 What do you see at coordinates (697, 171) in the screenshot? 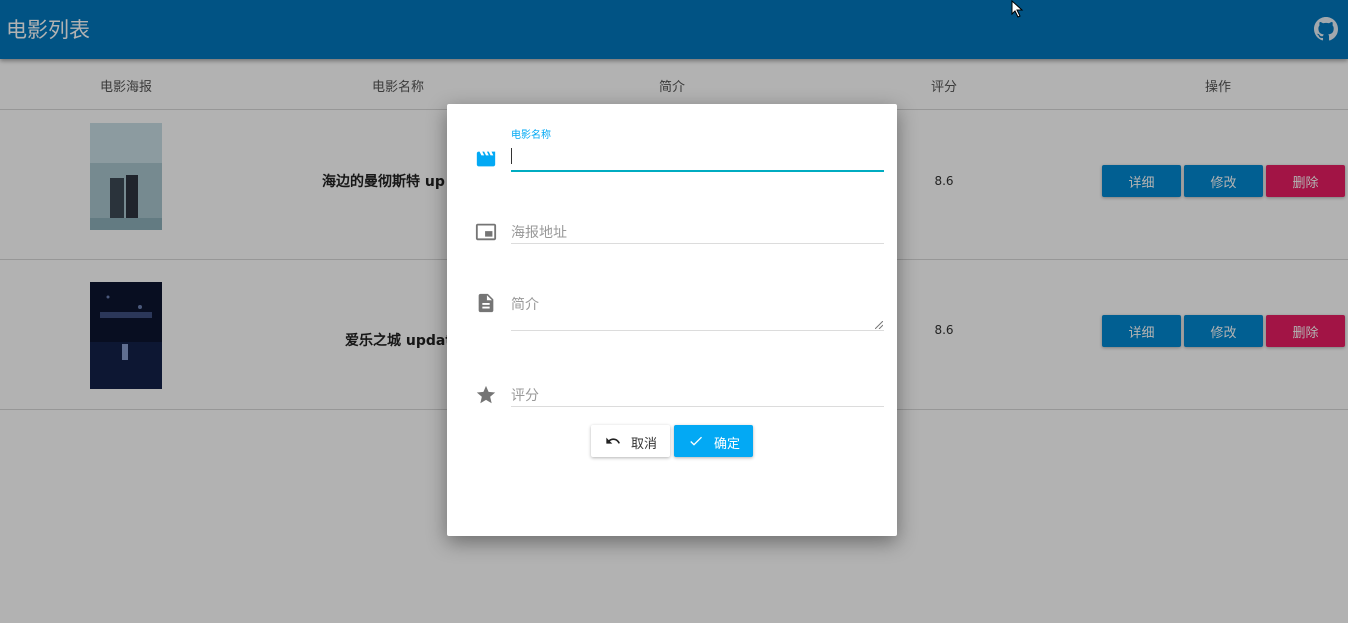
I see `movie-name-underline` at bounding box center [697, 171].